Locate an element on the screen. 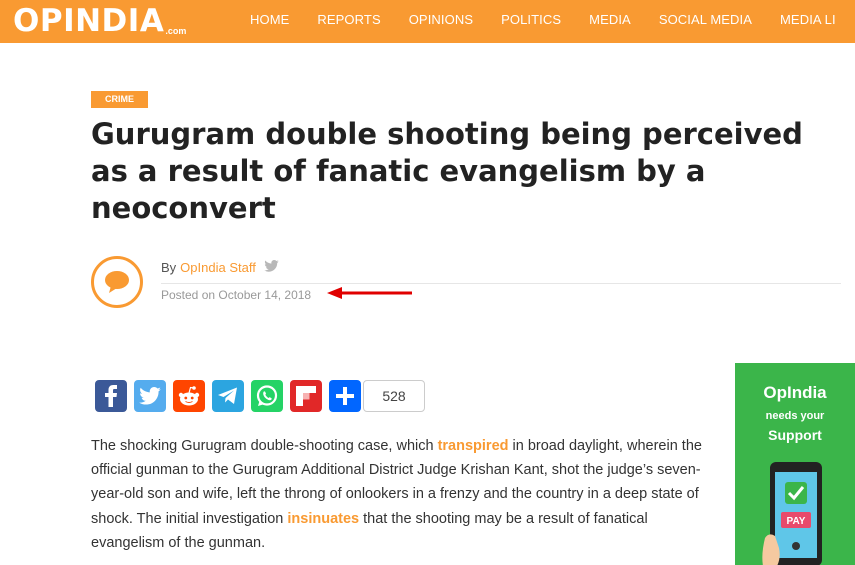 This screenshot has width=855, height=565. share-bar: 528 is located at coordinates (260, 396).